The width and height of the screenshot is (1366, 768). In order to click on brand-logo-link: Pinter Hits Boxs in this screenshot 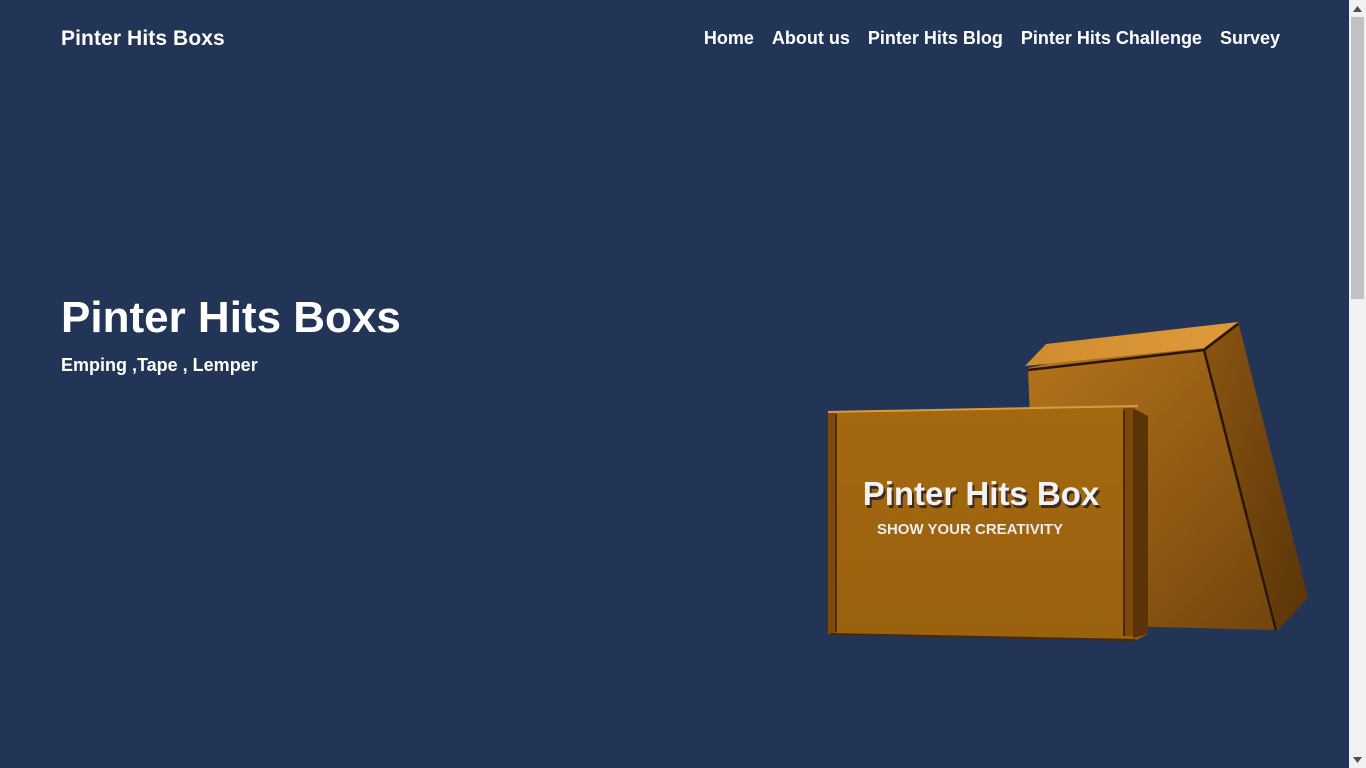, I will do `click(143, 39)`.